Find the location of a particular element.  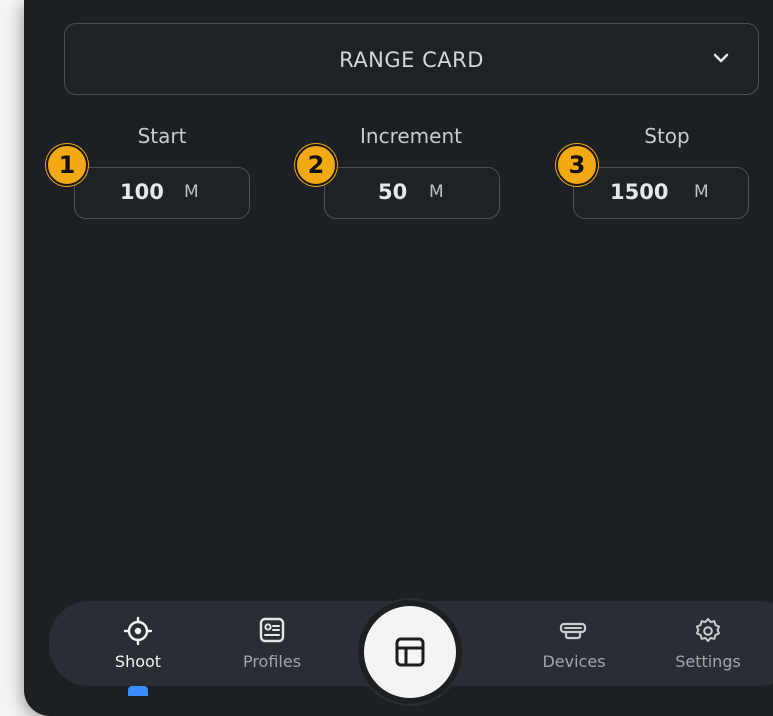

badge-number: 2 is located at coordinates (316, 165).